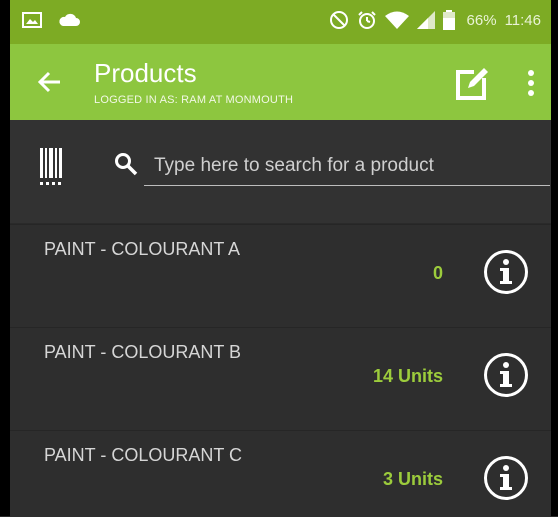 The image size is (558, 517). What do you see at coordinates (473, 83) in the screenshot?
I see `edit-icon` at bounding box center [473, 83].